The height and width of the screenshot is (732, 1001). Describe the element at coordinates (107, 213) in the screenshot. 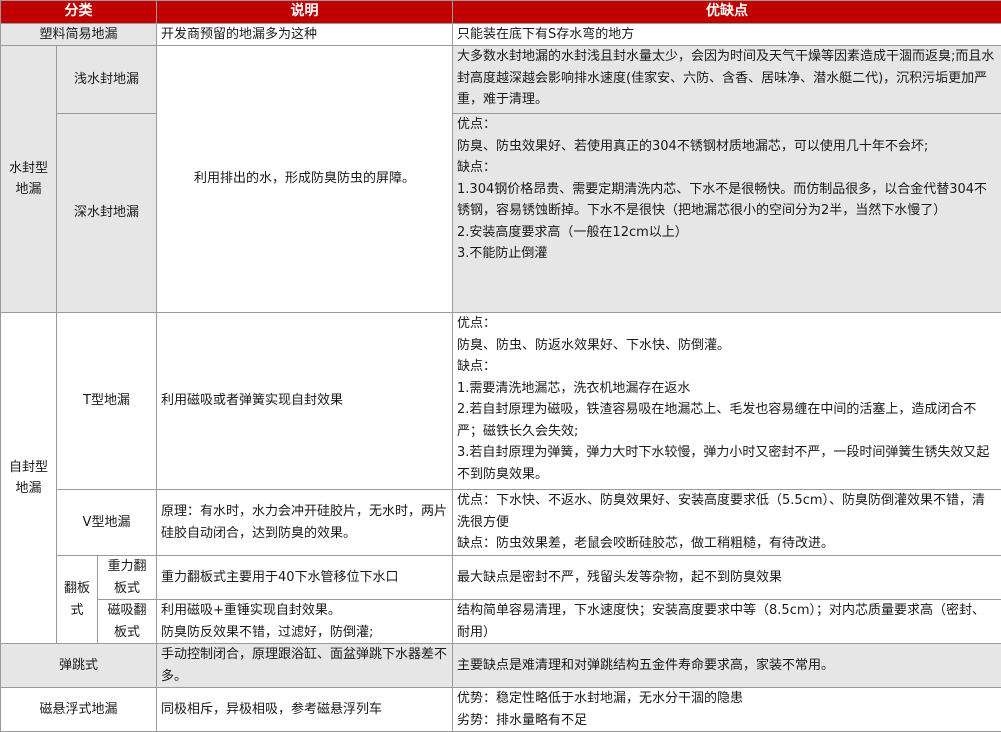

I see `category-cell: 深水封地漏` at that location.